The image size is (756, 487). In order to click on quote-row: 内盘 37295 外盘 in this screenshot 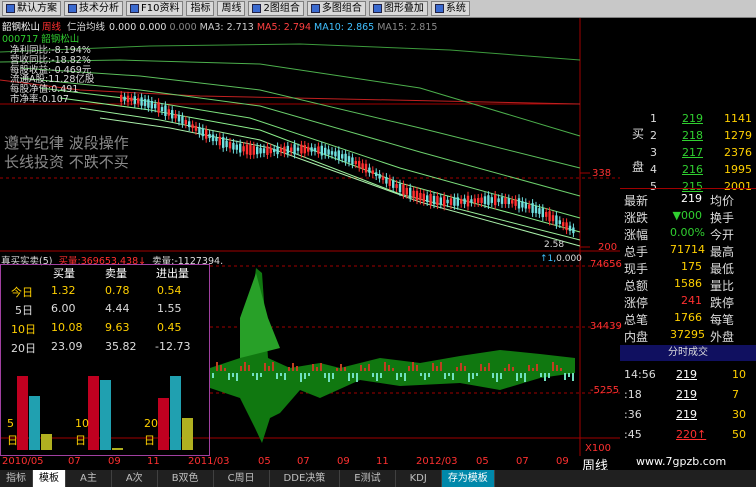, I will do `click(679, 336)`.